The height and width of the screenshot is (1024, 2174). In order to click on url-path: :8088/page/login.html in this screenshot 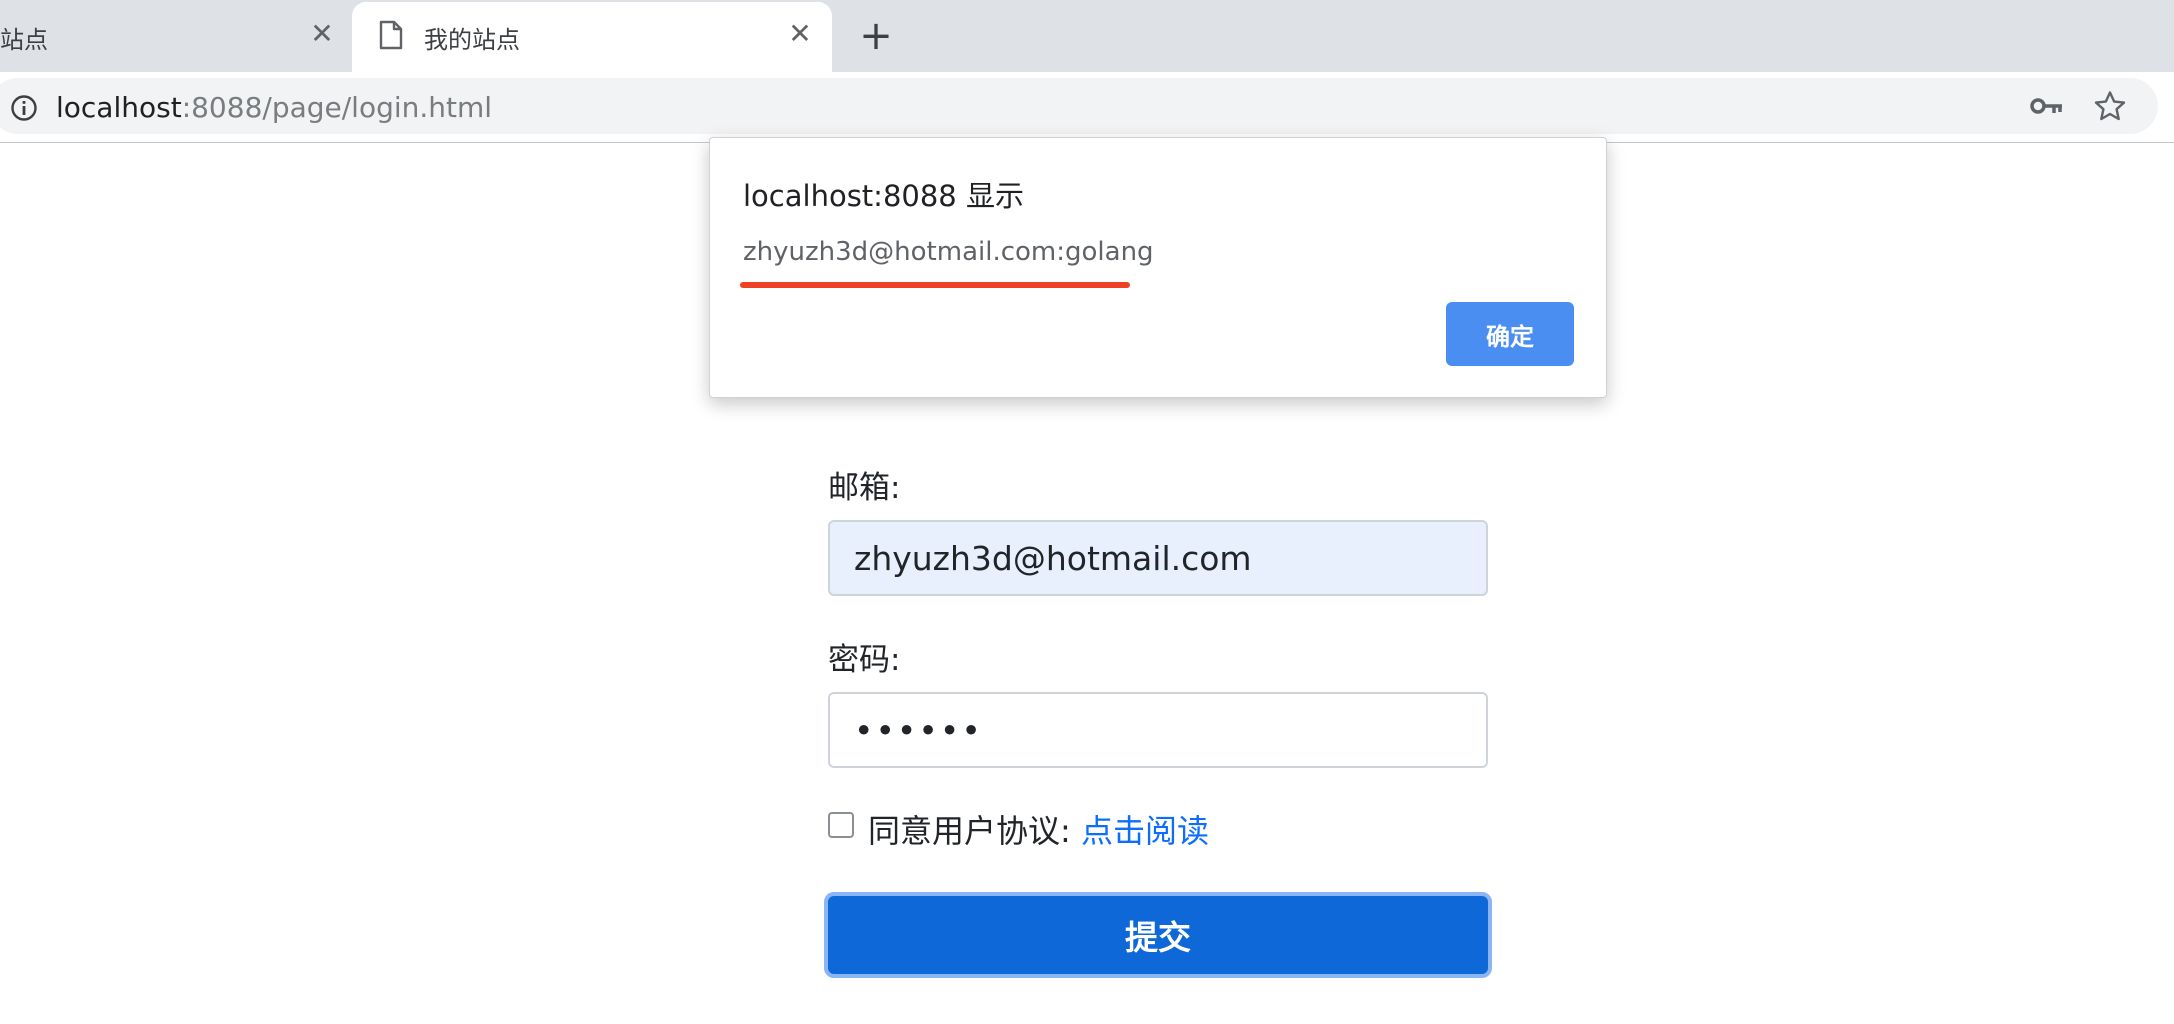, I will do `click(337, 107)`.